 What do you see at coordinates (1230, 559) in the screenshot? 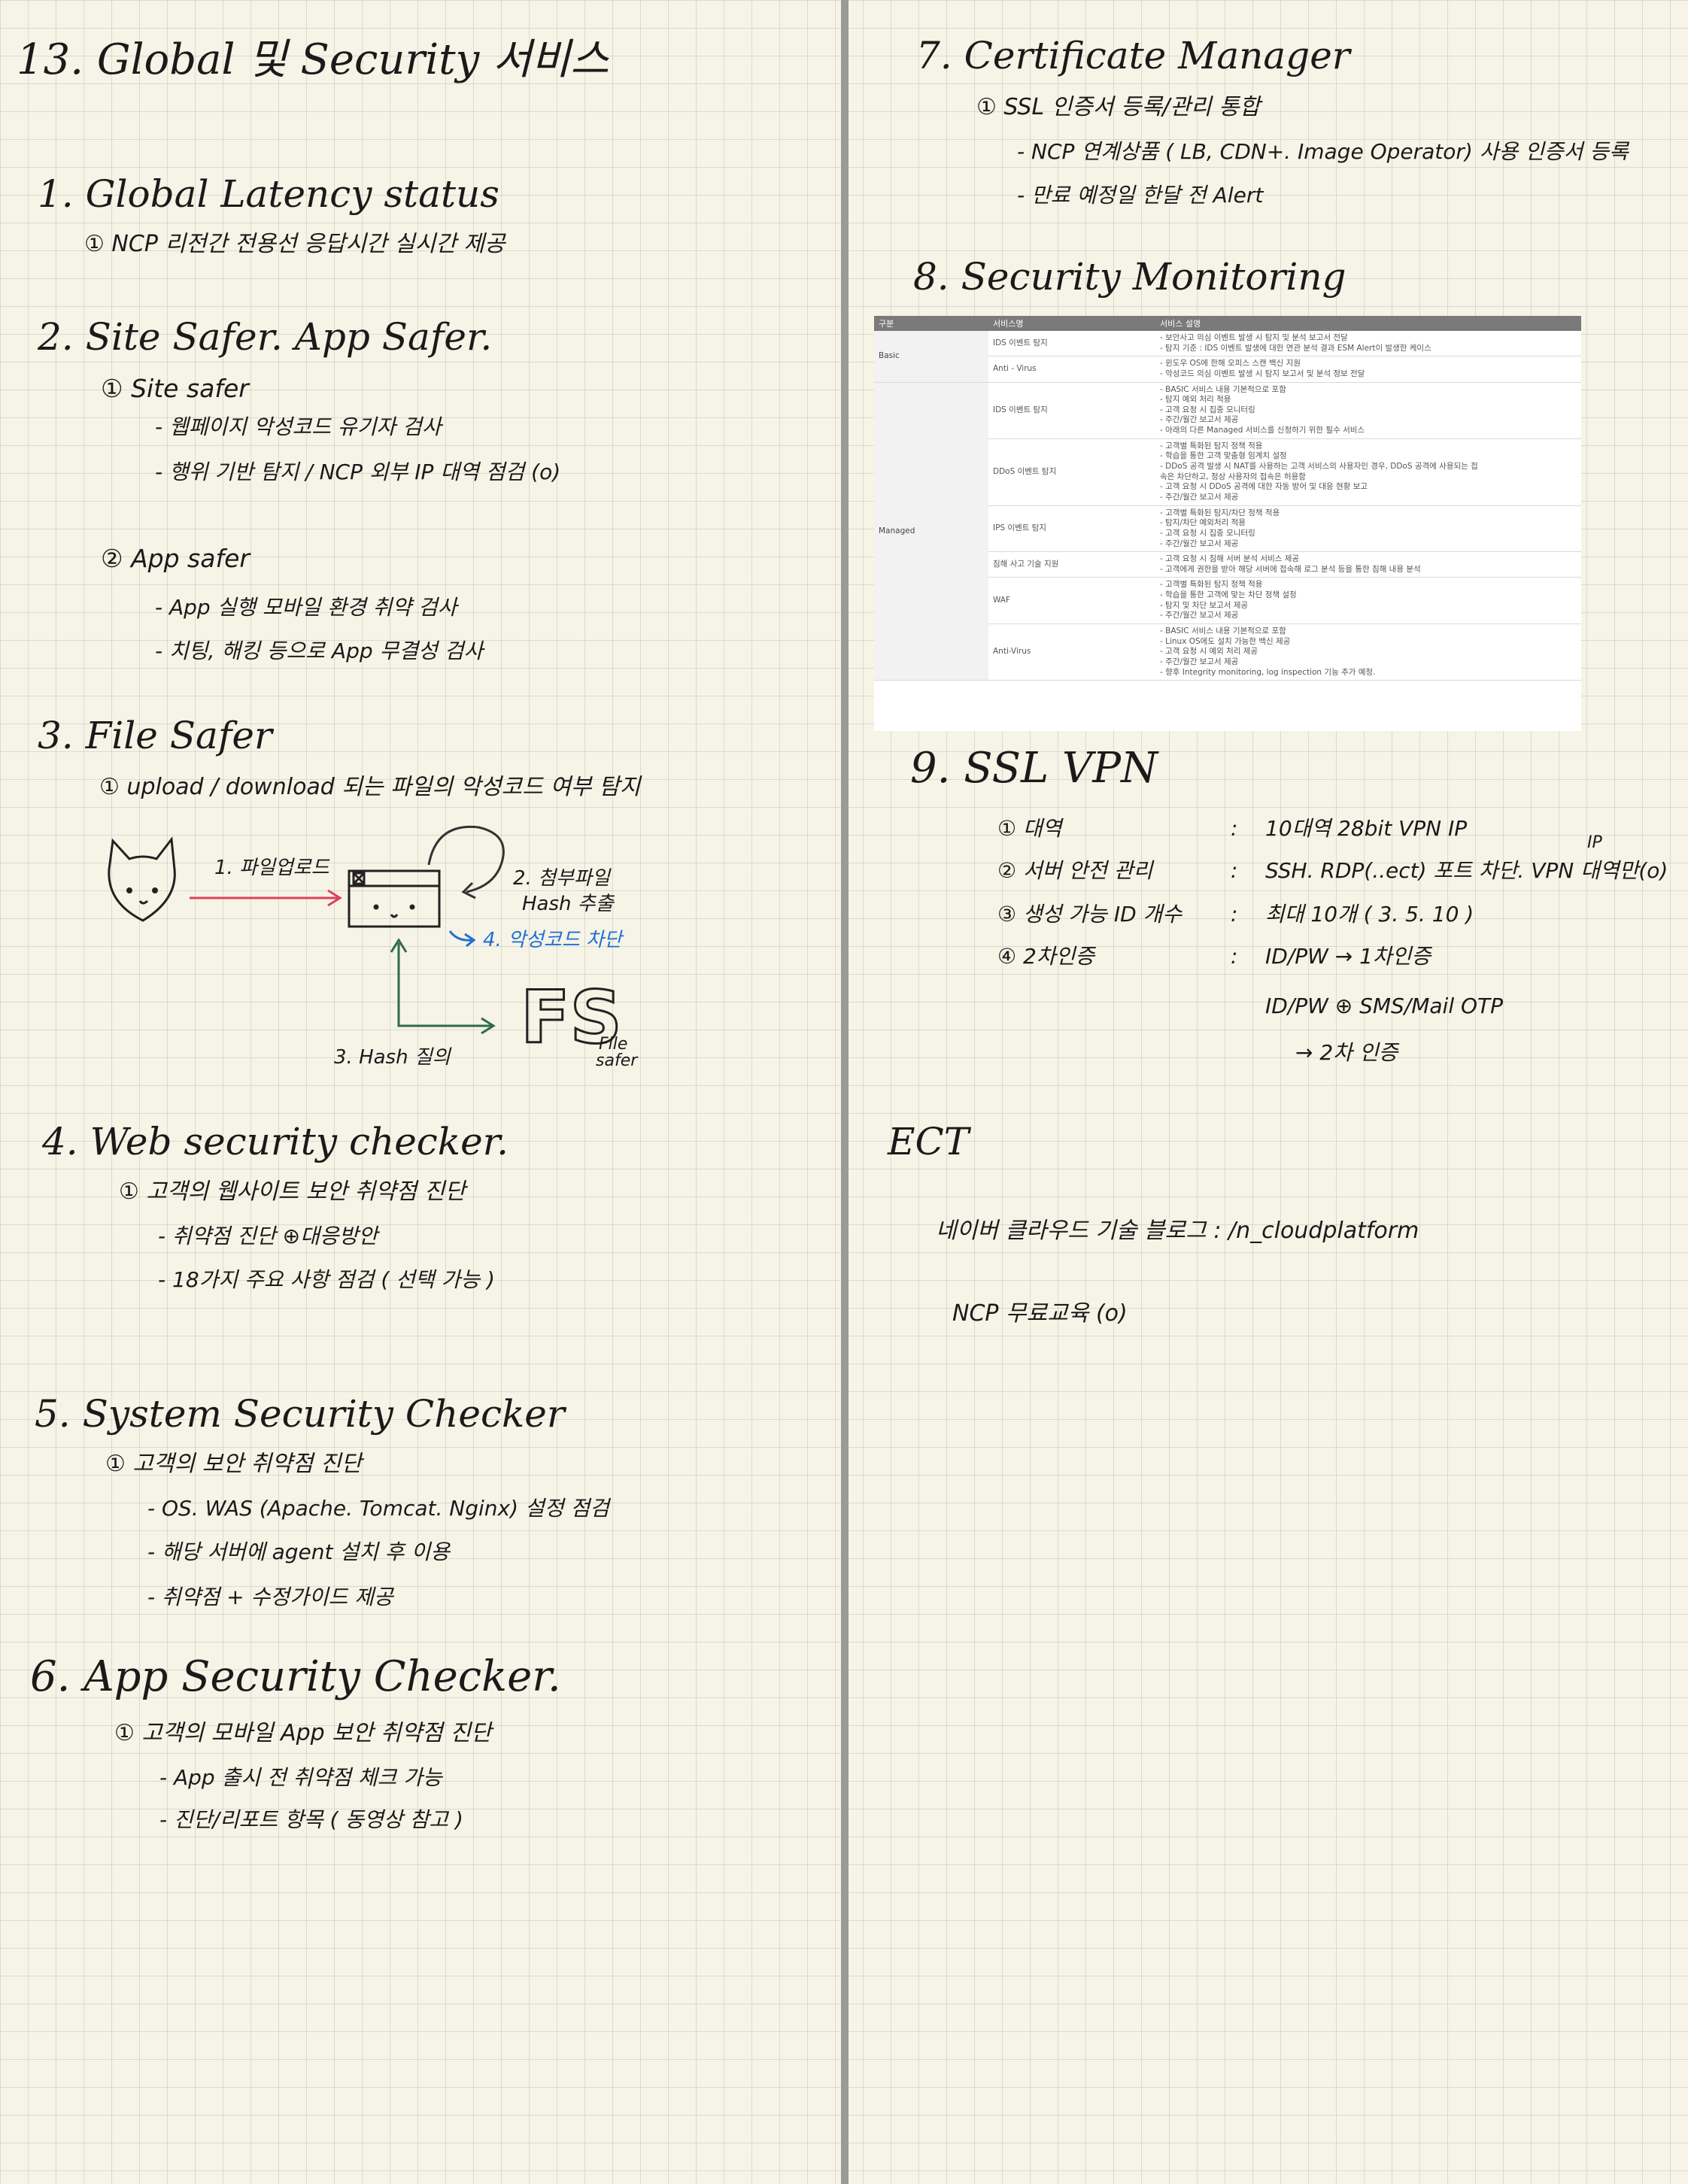
I see `description-line: - 고객 요청 시 침해 서버 분석 서비스 제공` at bounding box center [1230, 559].